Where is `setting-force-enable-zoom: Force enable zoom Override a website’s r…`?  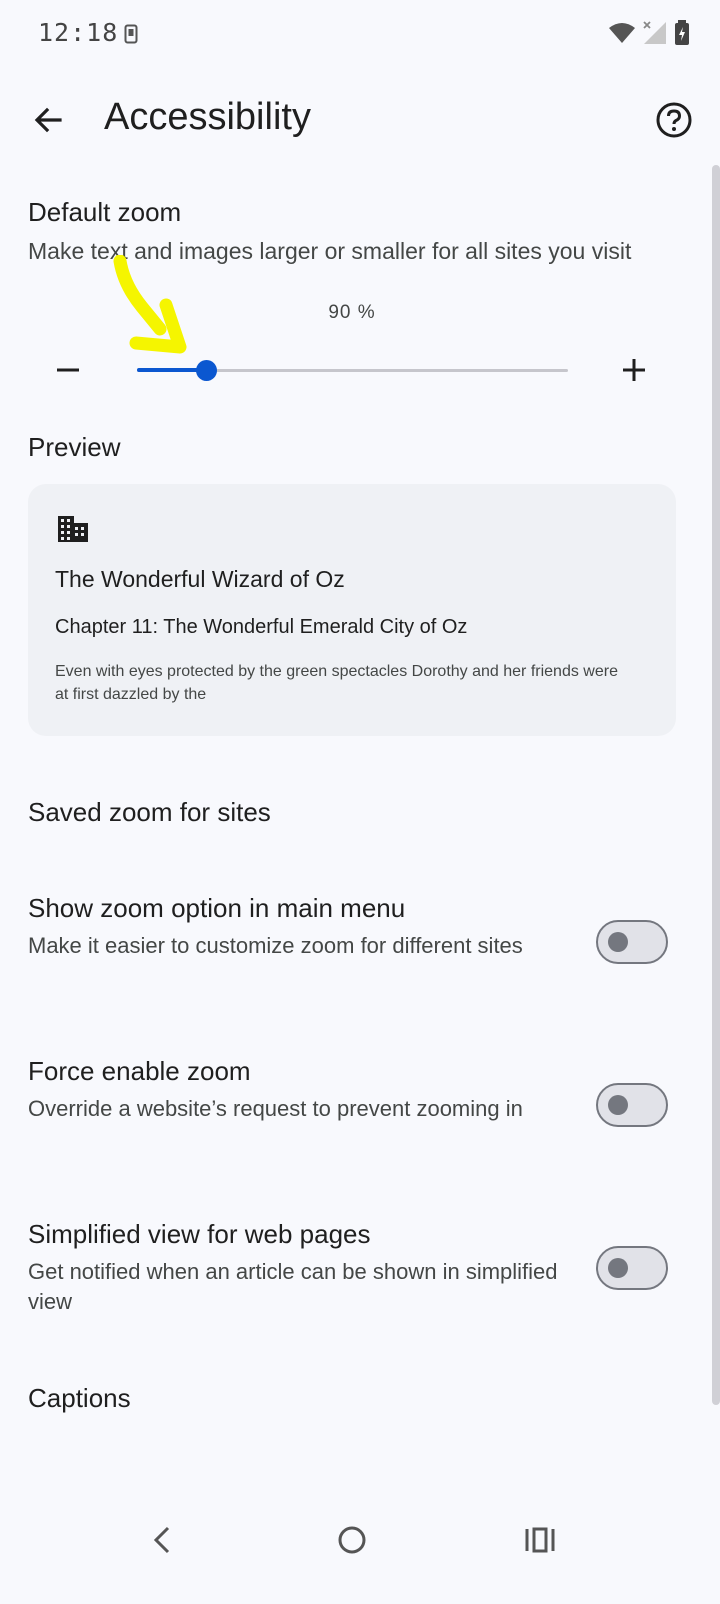 setting-force-enable-zoom: Force enable zoom Override a website’s r… is located at coordinates (350, 1111).